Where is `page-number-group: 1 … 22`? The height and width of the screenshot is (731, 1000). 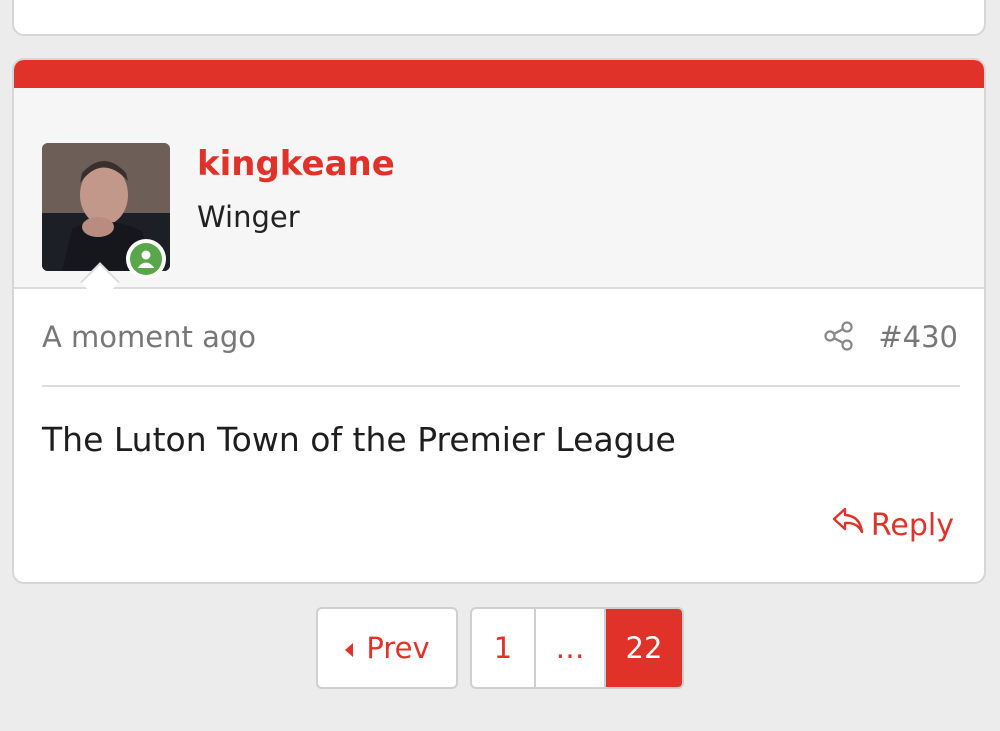 page-number-group: 1 … 22 is located at coordinates (577, 648).